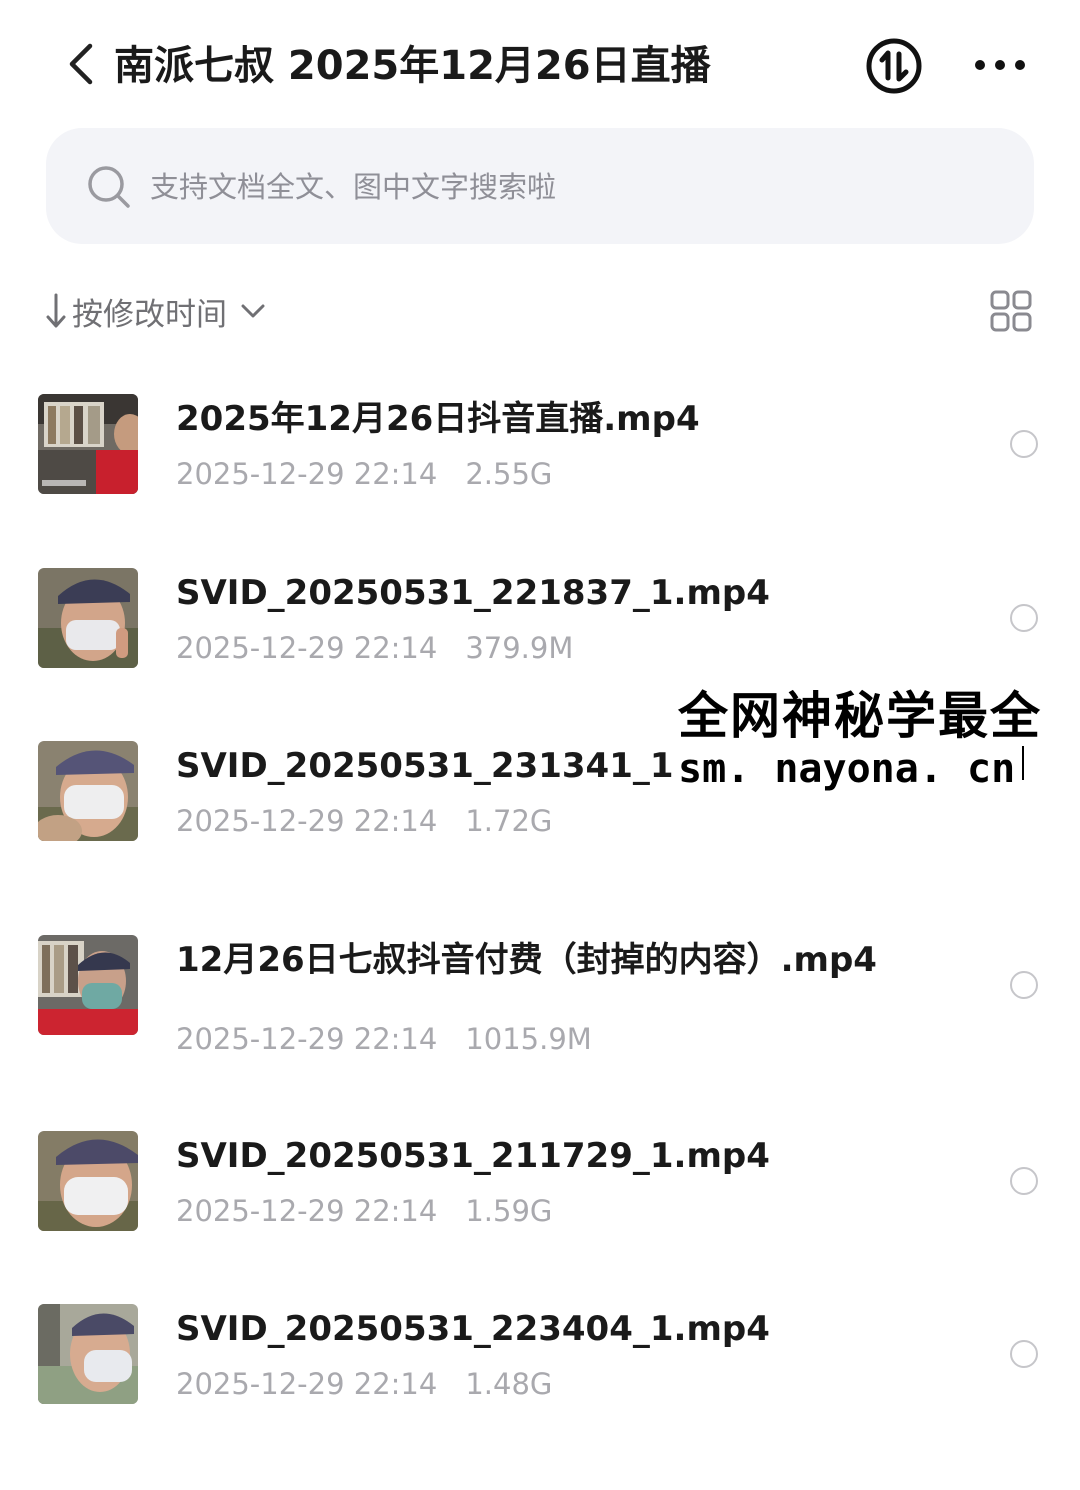 This screenshot has height=1490, width=1080. What do you see at coordinates (526, 960) in the screenshot?
I see `file-name: 12月26日七叔抖音付费（封掉的内容）.mp4` at bounding box center [526, 960].